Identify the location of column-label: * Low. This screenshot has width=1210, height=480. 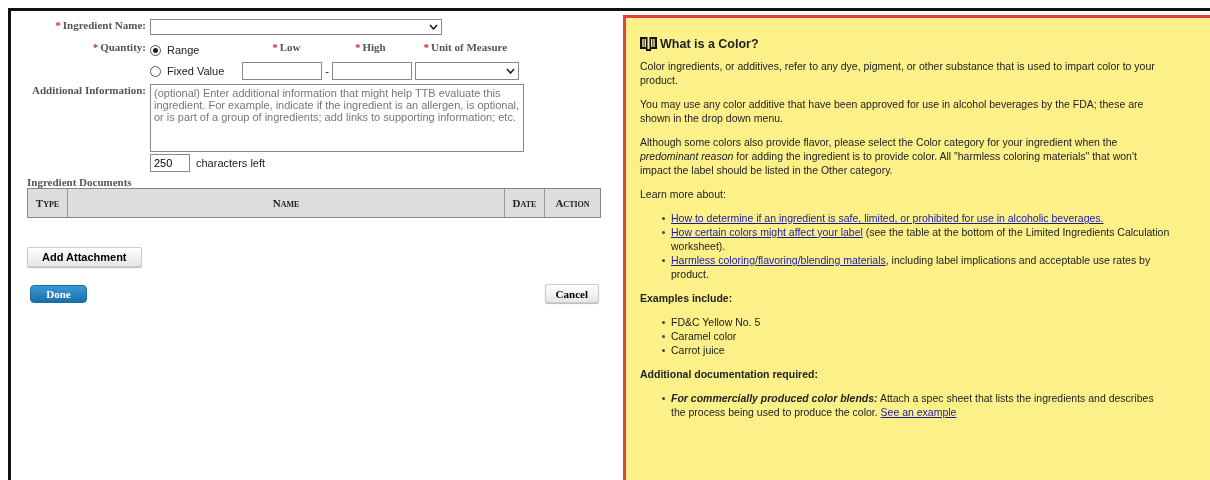
(286, 47).